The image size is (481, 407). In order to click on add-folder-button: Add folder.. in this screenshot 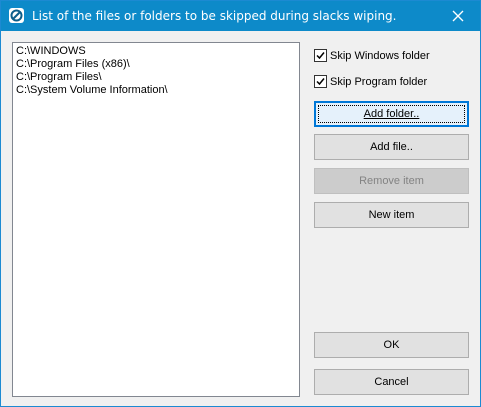, I will do `click(391, 114)`.